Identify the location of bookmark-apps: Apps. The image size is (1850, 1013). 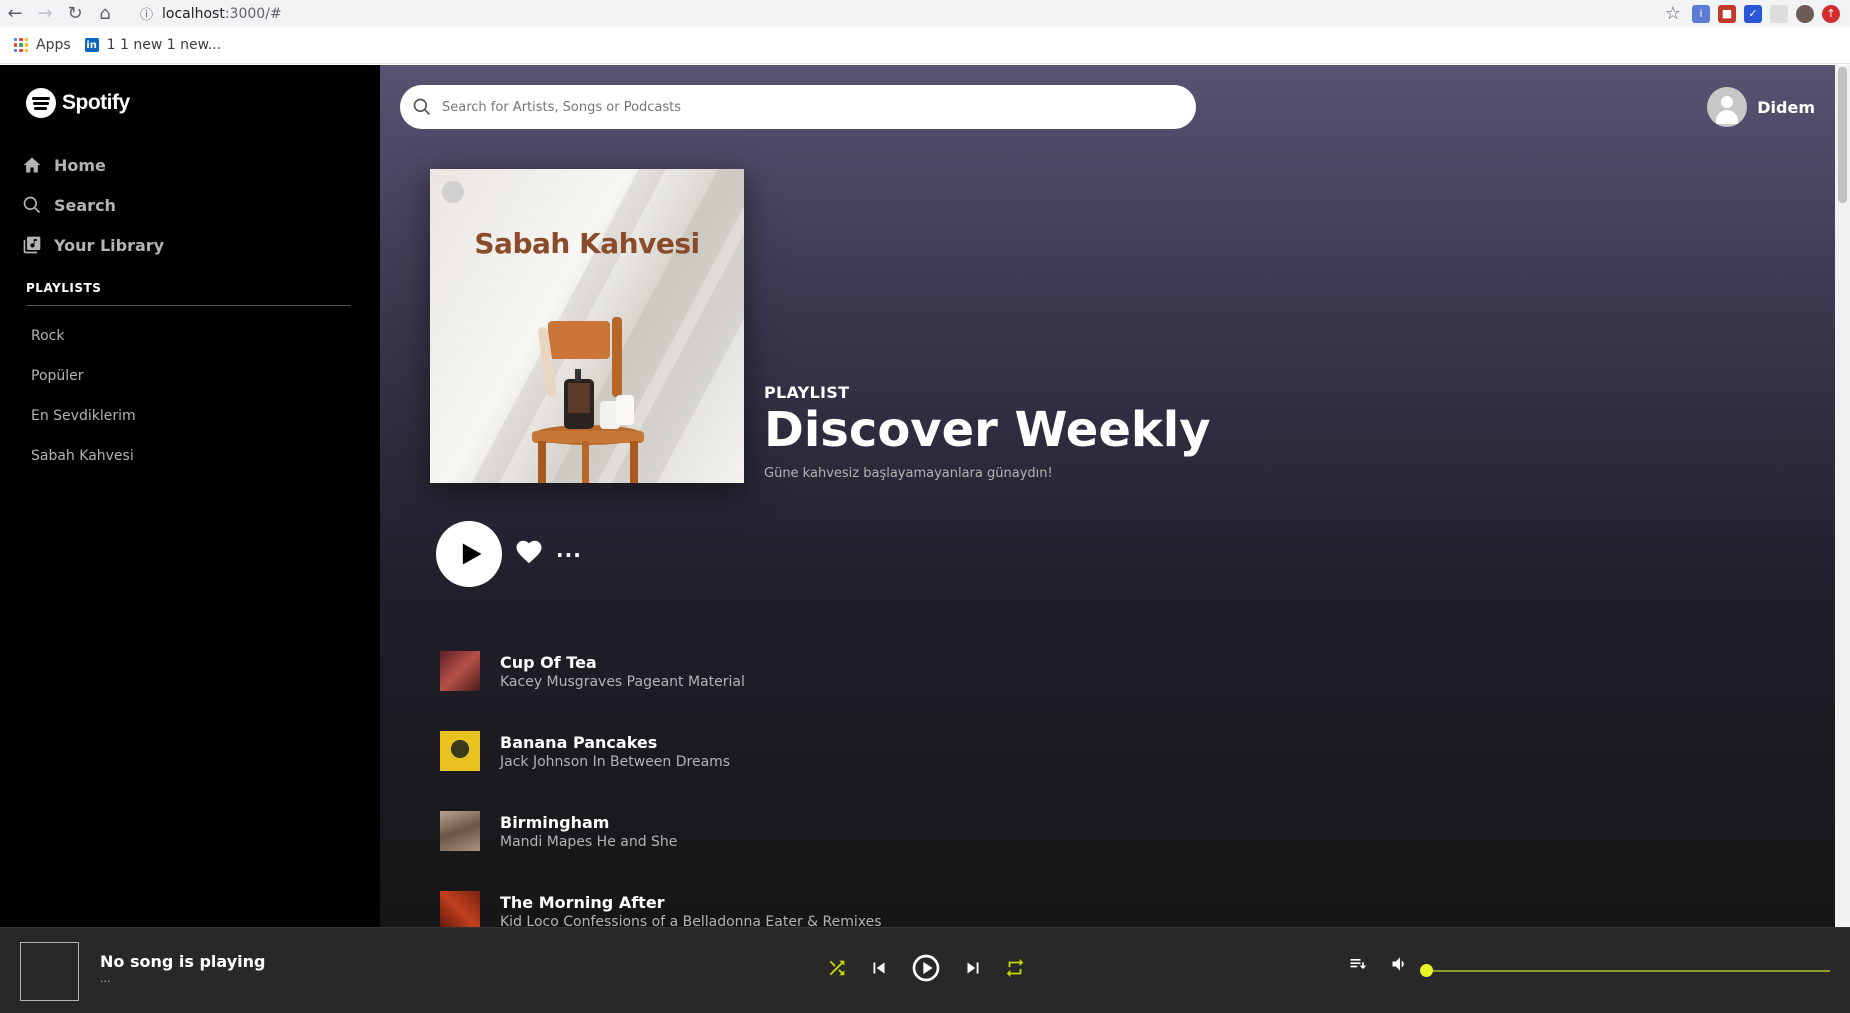
(42, 45).